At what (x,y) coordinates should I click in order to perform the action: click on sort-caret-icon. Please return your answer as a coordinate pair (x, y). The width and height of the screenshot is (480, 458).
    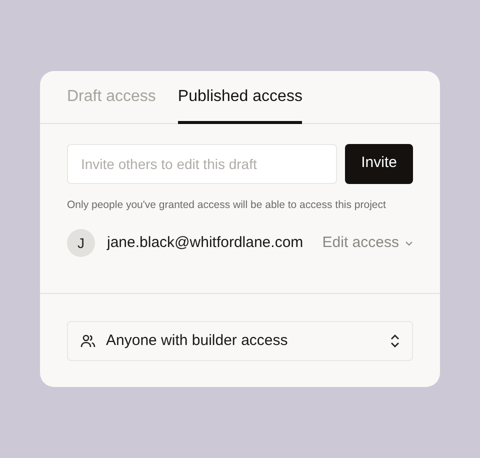
    Looking at the image, I should click on (395, 341).